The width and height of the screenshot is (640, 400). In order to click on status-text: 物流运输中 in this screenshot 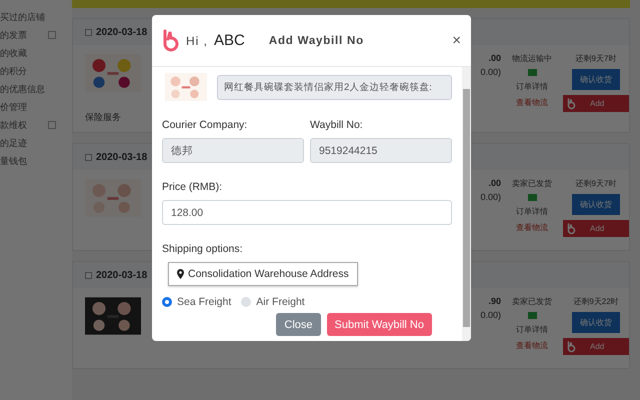, I will do `click(532, 58)`.